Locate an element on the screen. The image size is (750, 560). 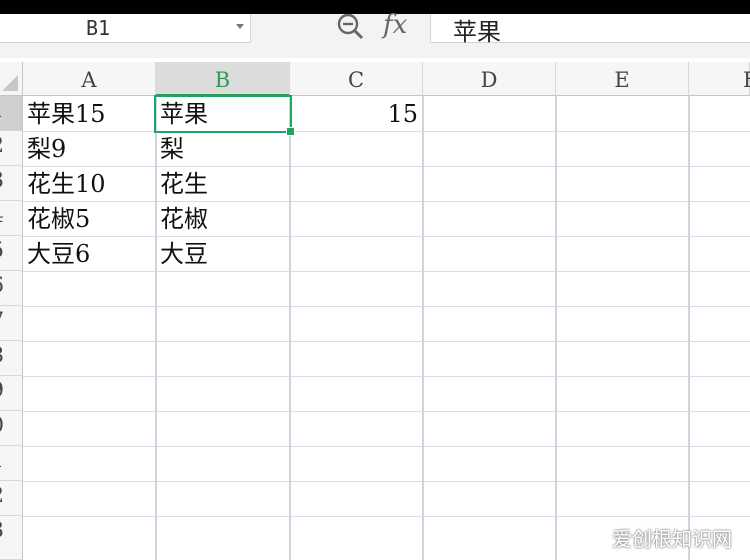
cell-a4: 花椒5 is located at coordinates (58, 218).